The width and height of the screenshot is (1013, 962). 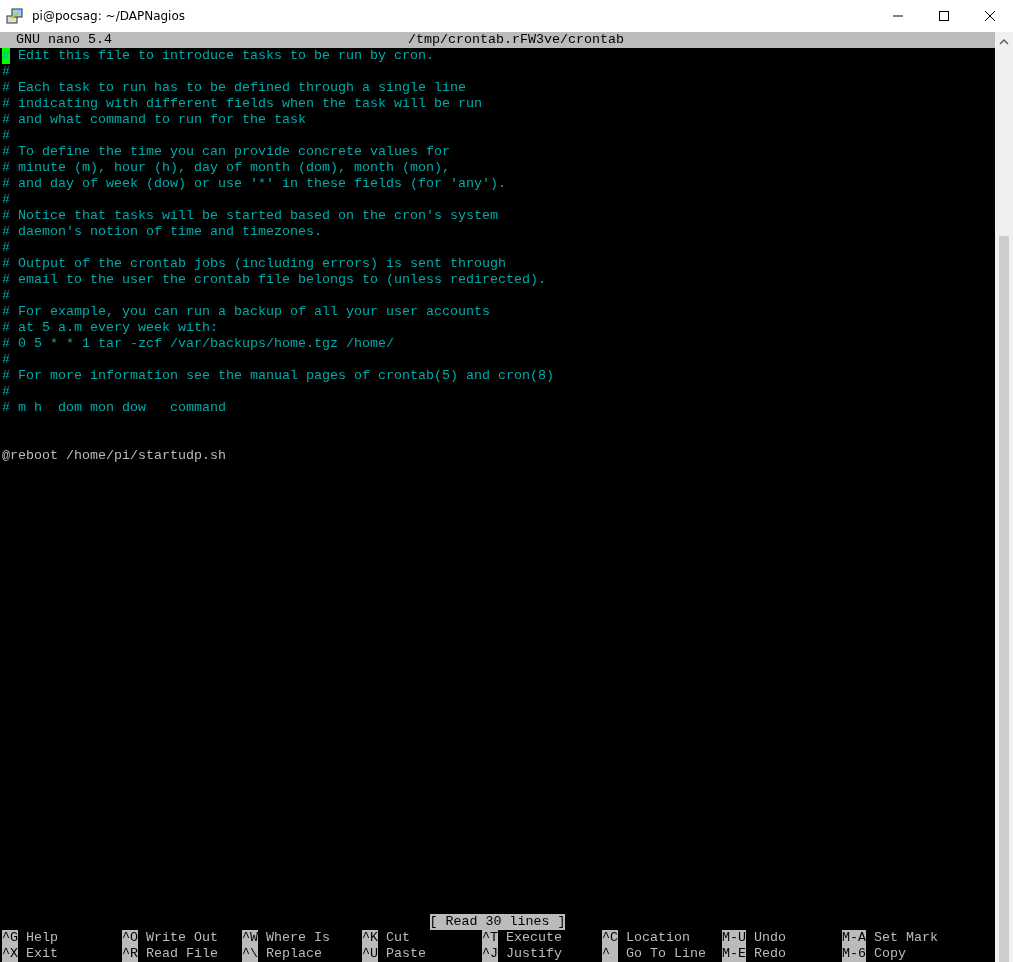 What do you see at coordinates (298, 938) in the screenshot?
I see `shortcut-label: Where Is` at bounding box center [298, 938].